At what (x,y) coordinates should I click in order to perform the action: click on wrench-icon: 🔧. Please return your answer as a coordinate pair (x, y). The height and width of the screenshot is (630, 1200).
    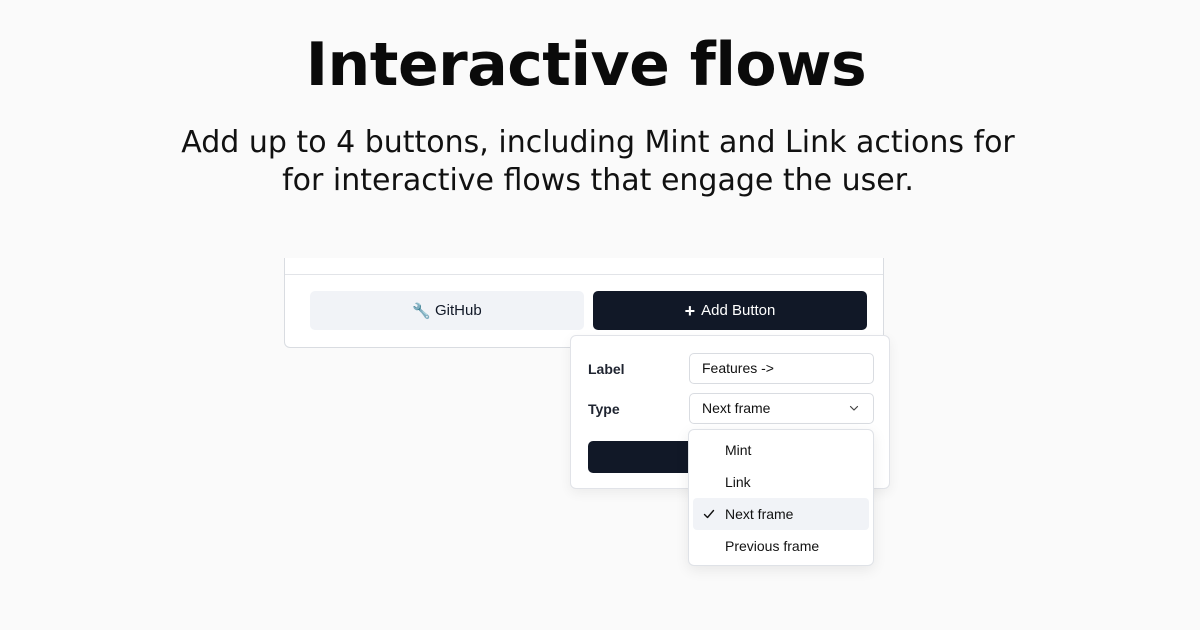
    Looking at the image, I should click on (421, 311).